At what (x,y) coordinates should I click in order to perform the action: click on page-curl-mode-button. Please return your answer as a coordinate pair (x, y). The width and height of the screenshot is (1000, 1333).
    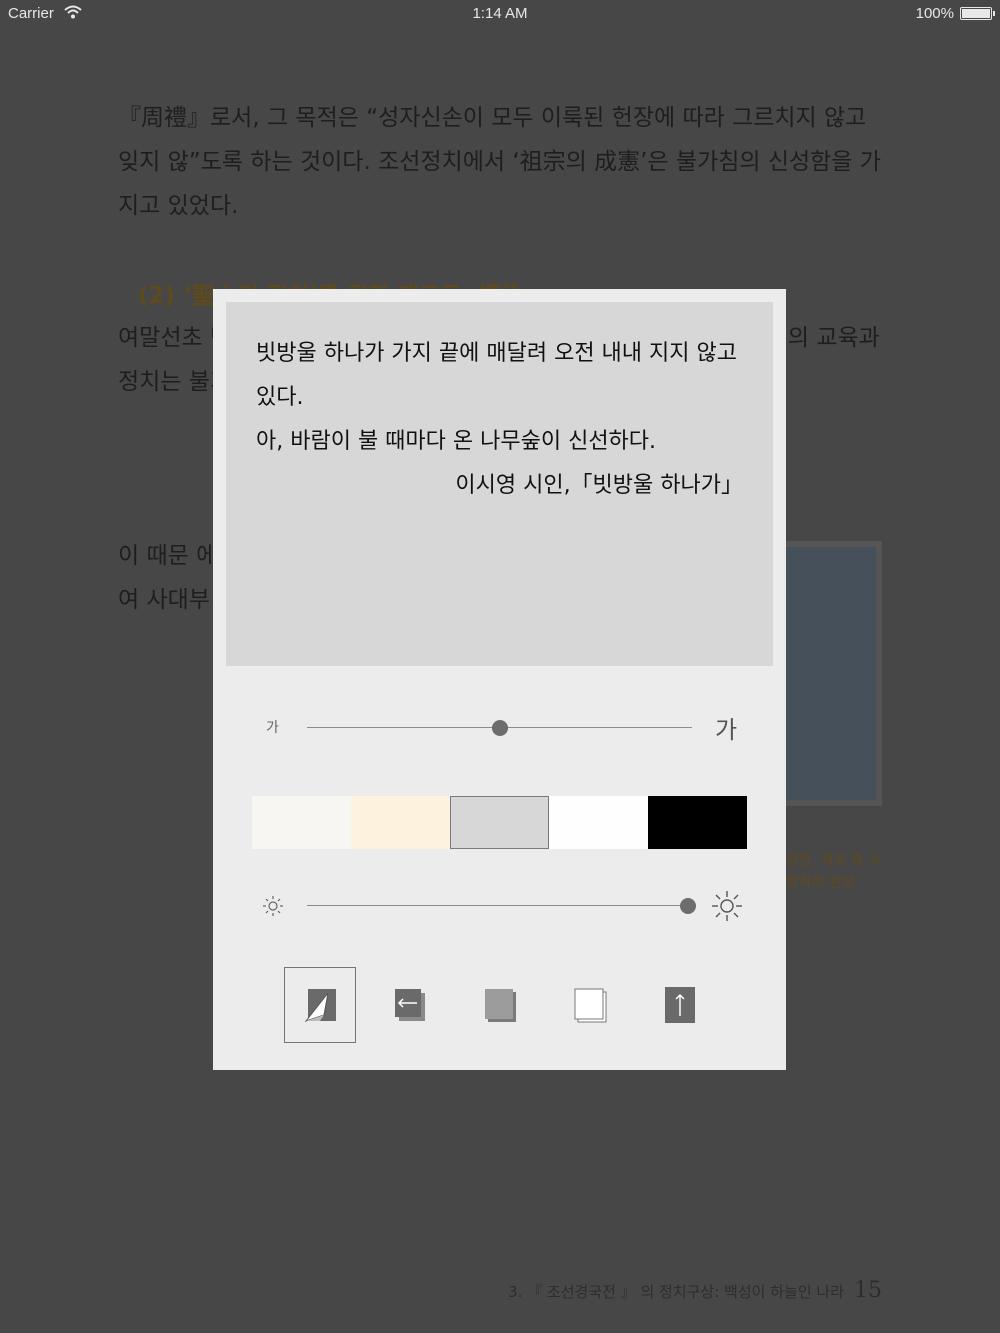
    Looking at the image, I should click on (320, 1005).